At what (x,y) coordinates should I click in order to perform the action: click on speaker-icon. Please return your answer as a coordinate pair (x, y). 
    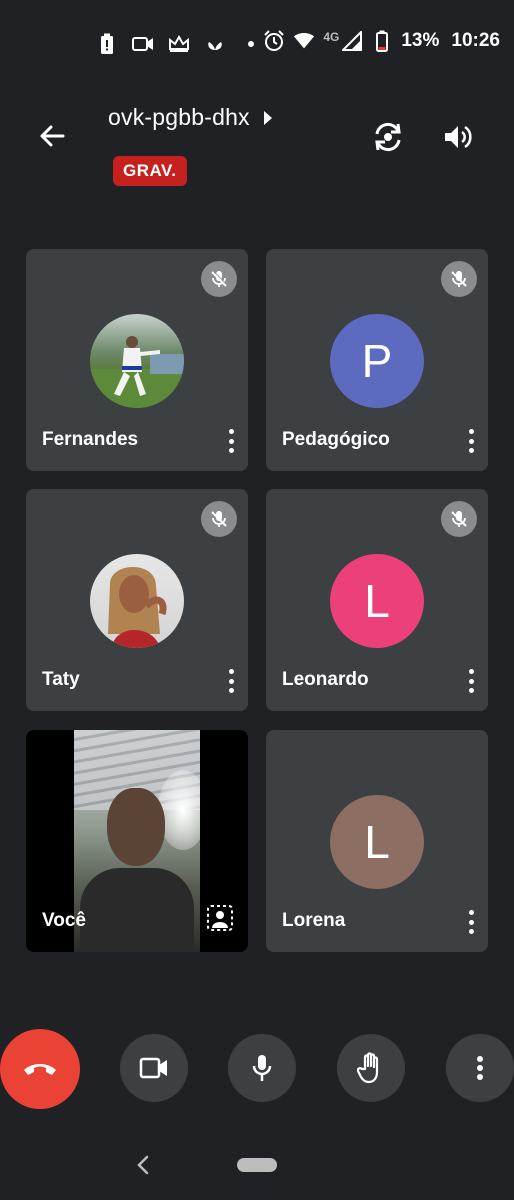
    Looking at the image, I should click on (458, 137).